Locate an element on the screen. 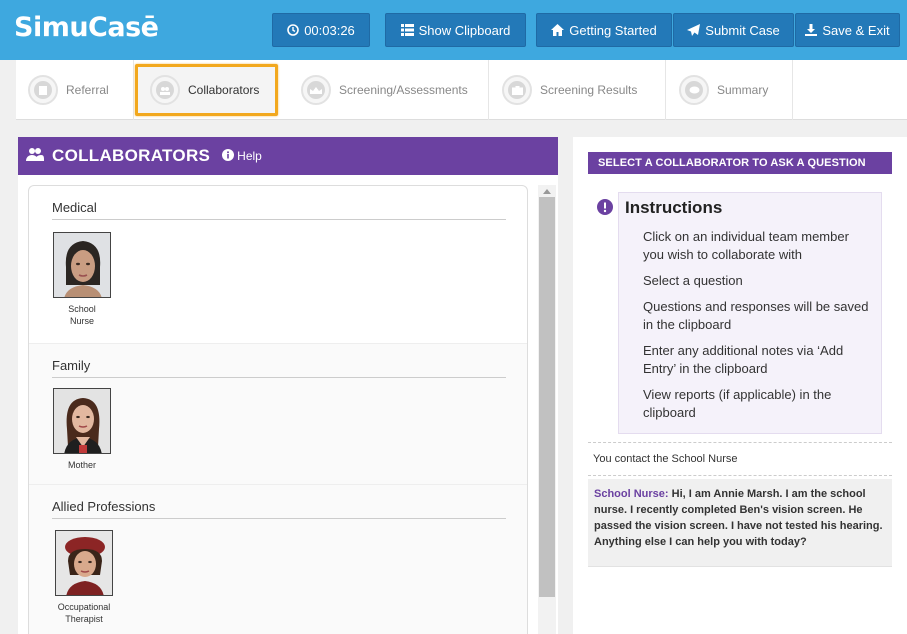 This screenshot has width=907, height=634. home-icon is located at coordinates (558, 30).